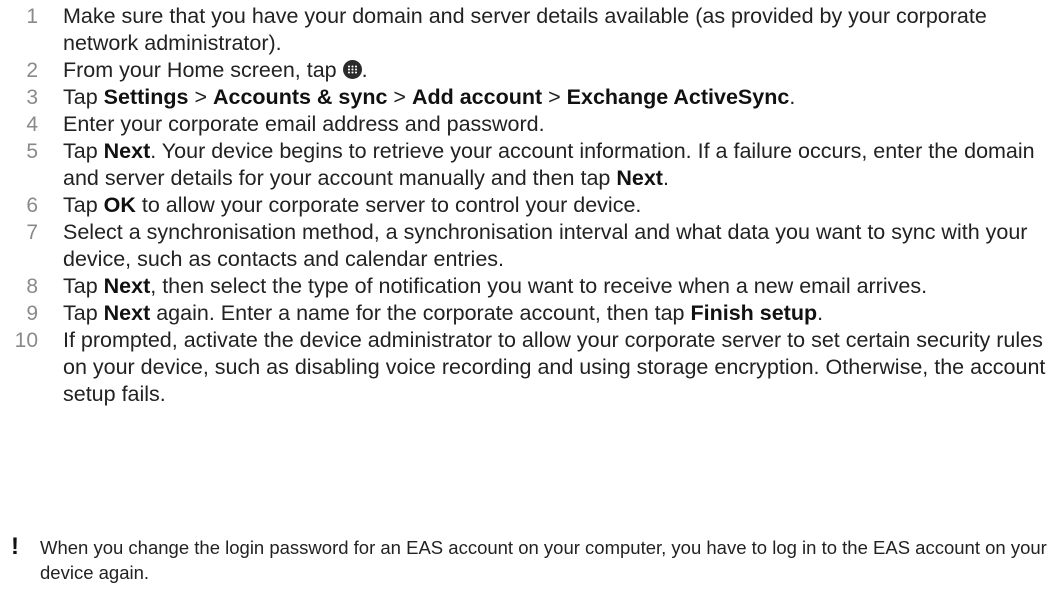  I want to click on step-number: 7, so click(32, 232).